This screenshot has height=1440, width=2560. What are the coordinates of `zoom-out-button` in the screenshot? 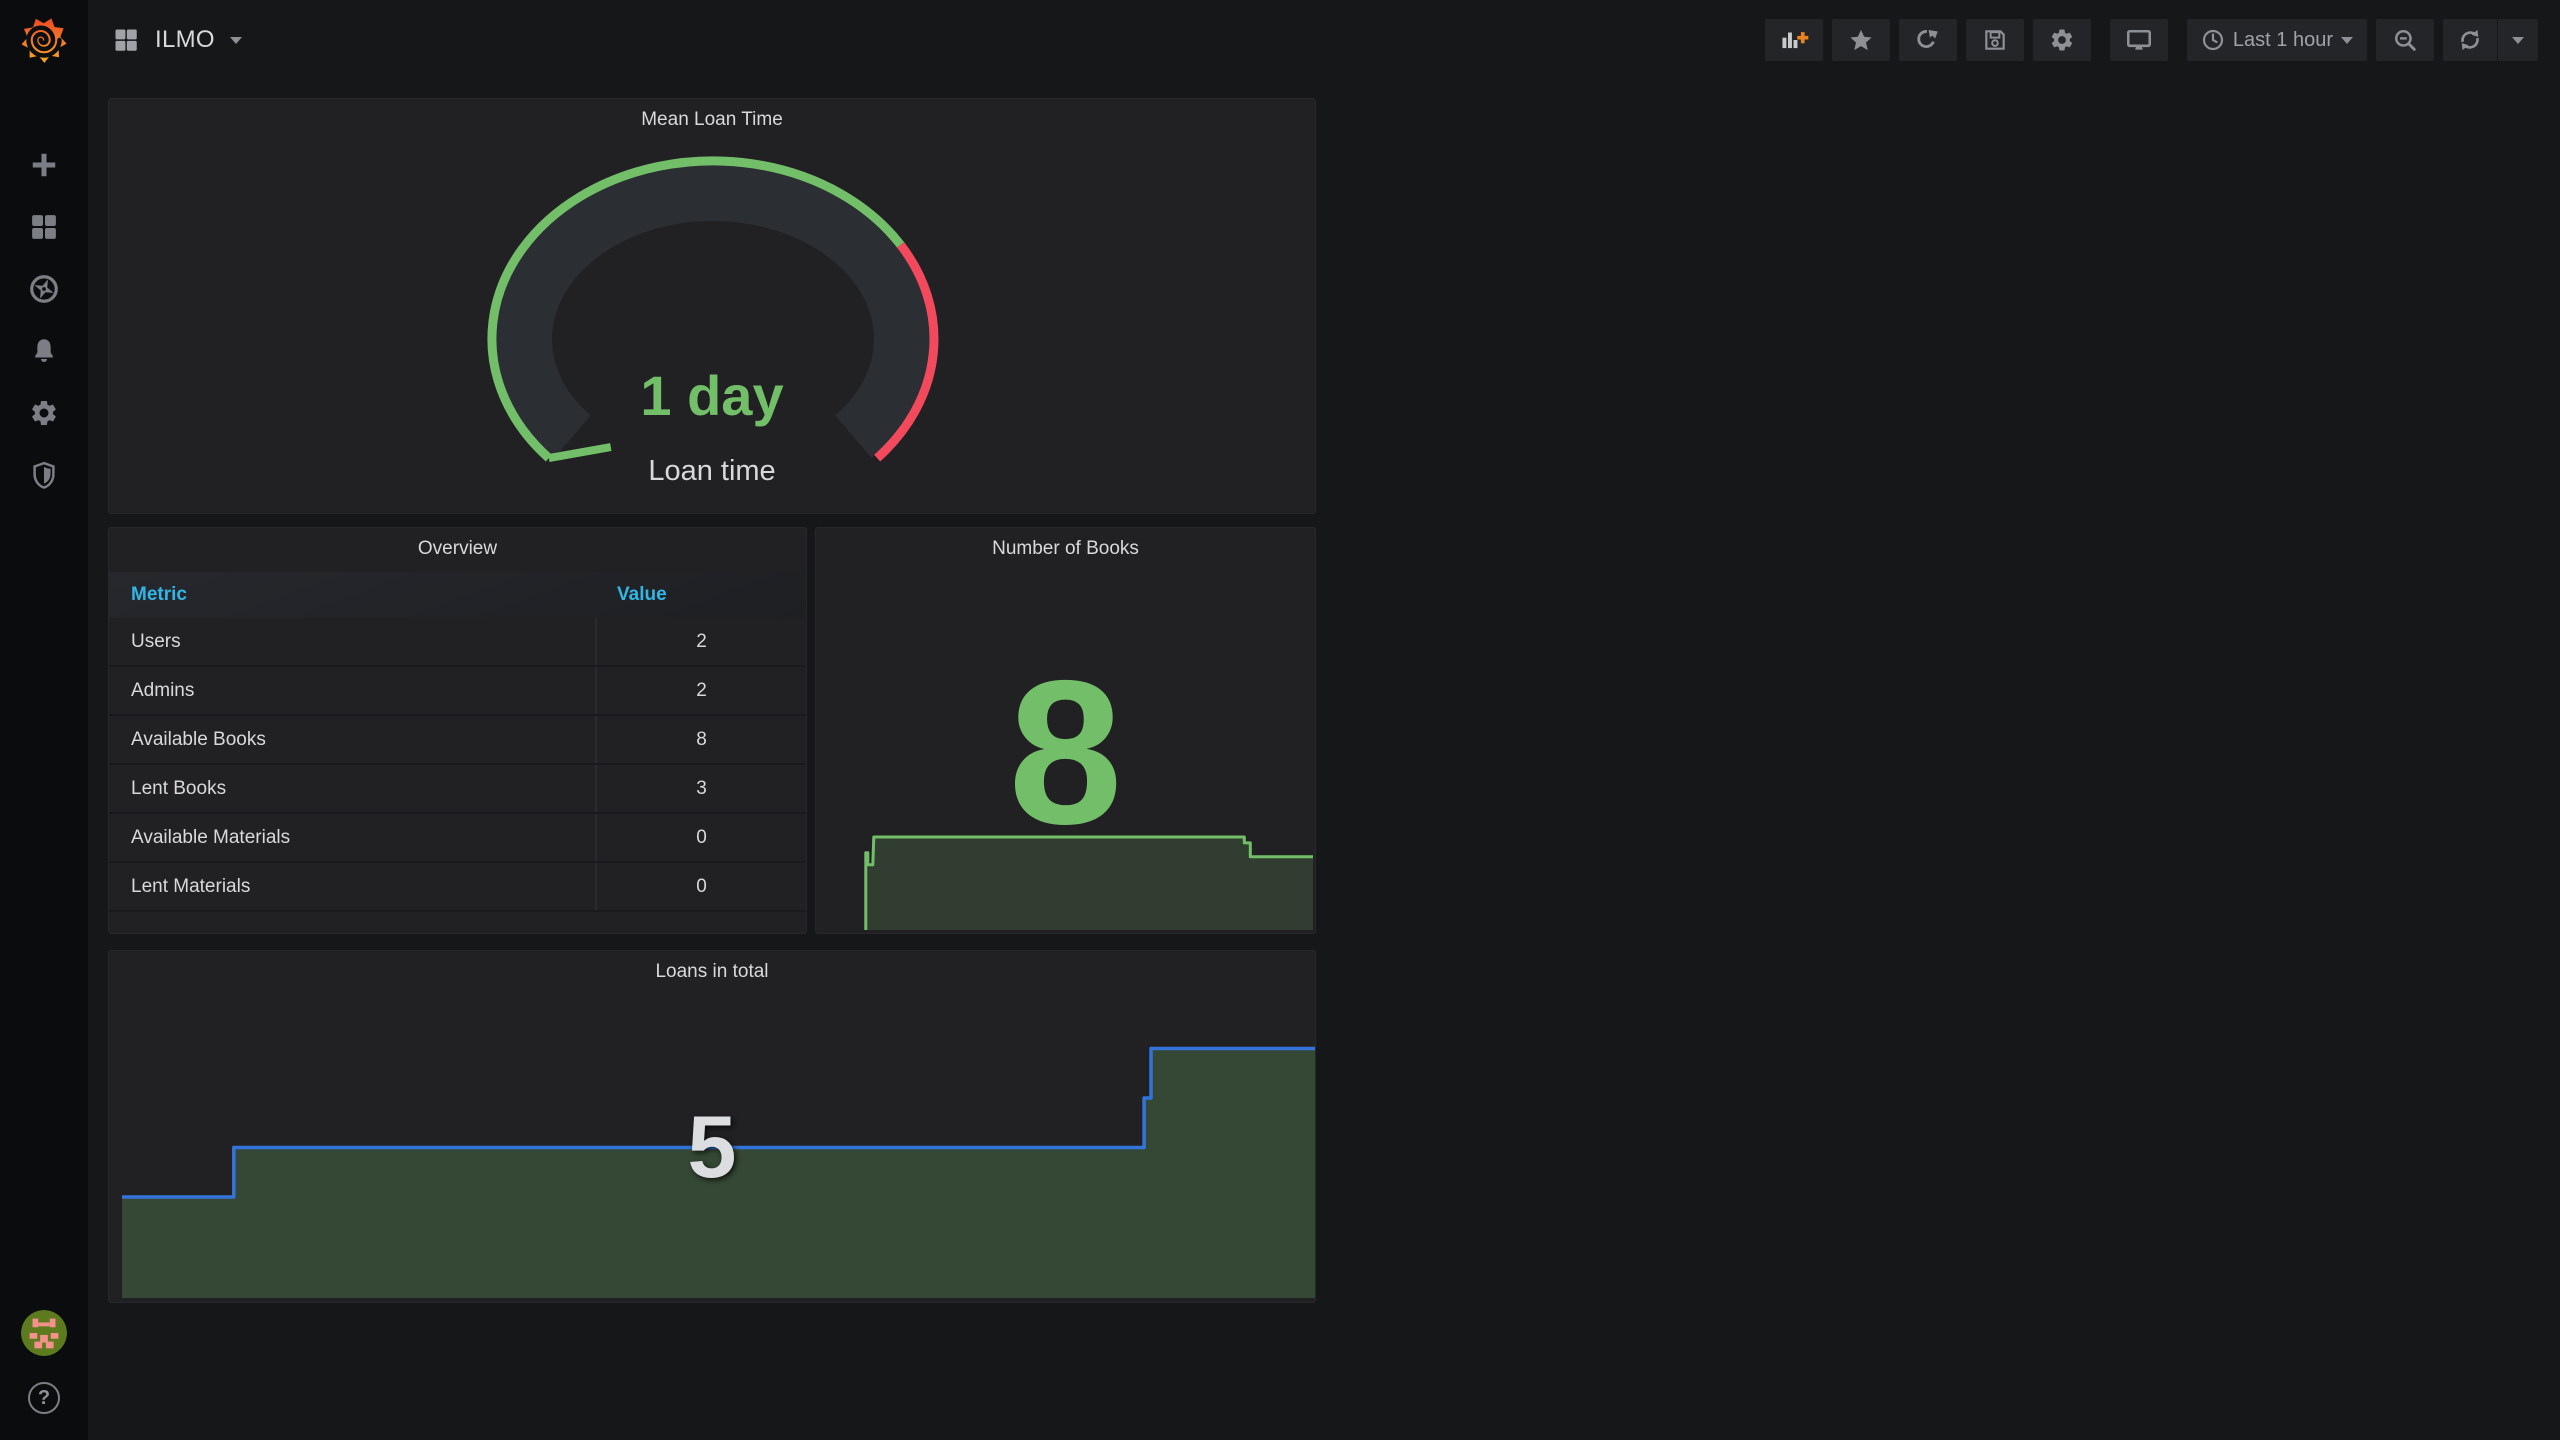 It's located at (2405, 40).